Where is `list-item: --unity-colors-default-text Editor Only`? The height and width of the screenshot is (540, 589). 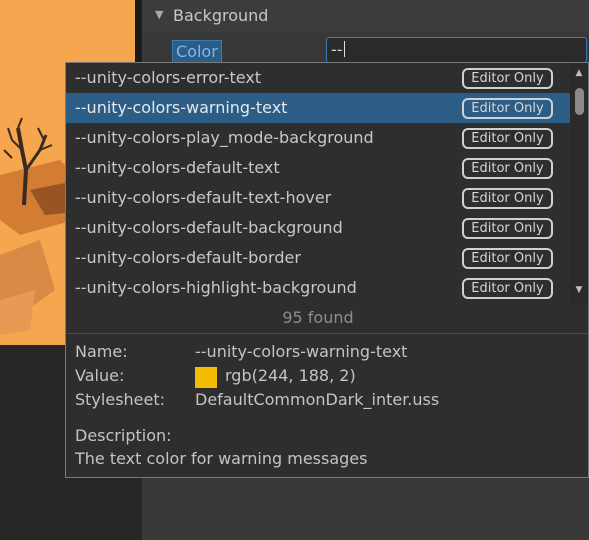
list-item: --unity-colors-default-text Editor Only is located at coordinates (318, 168).